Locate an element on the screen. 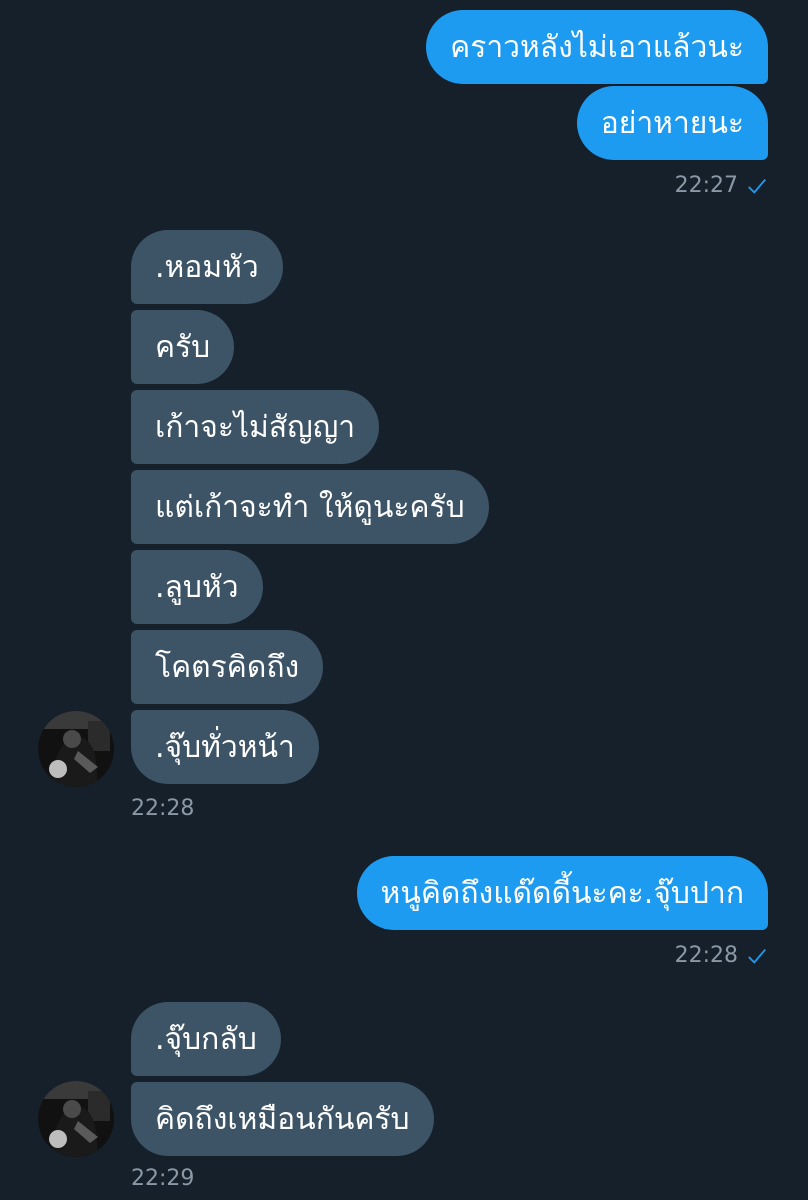  incoming-message: .จุ๊บทั่วหน้า is located at coordinates (225, 747).